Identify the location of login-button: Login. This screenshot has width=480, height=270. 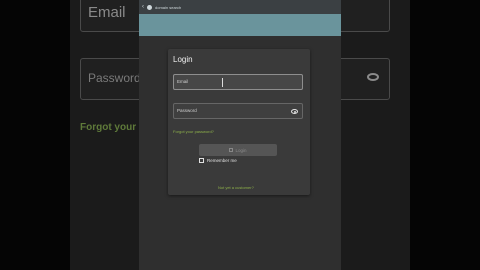
(238, 150).